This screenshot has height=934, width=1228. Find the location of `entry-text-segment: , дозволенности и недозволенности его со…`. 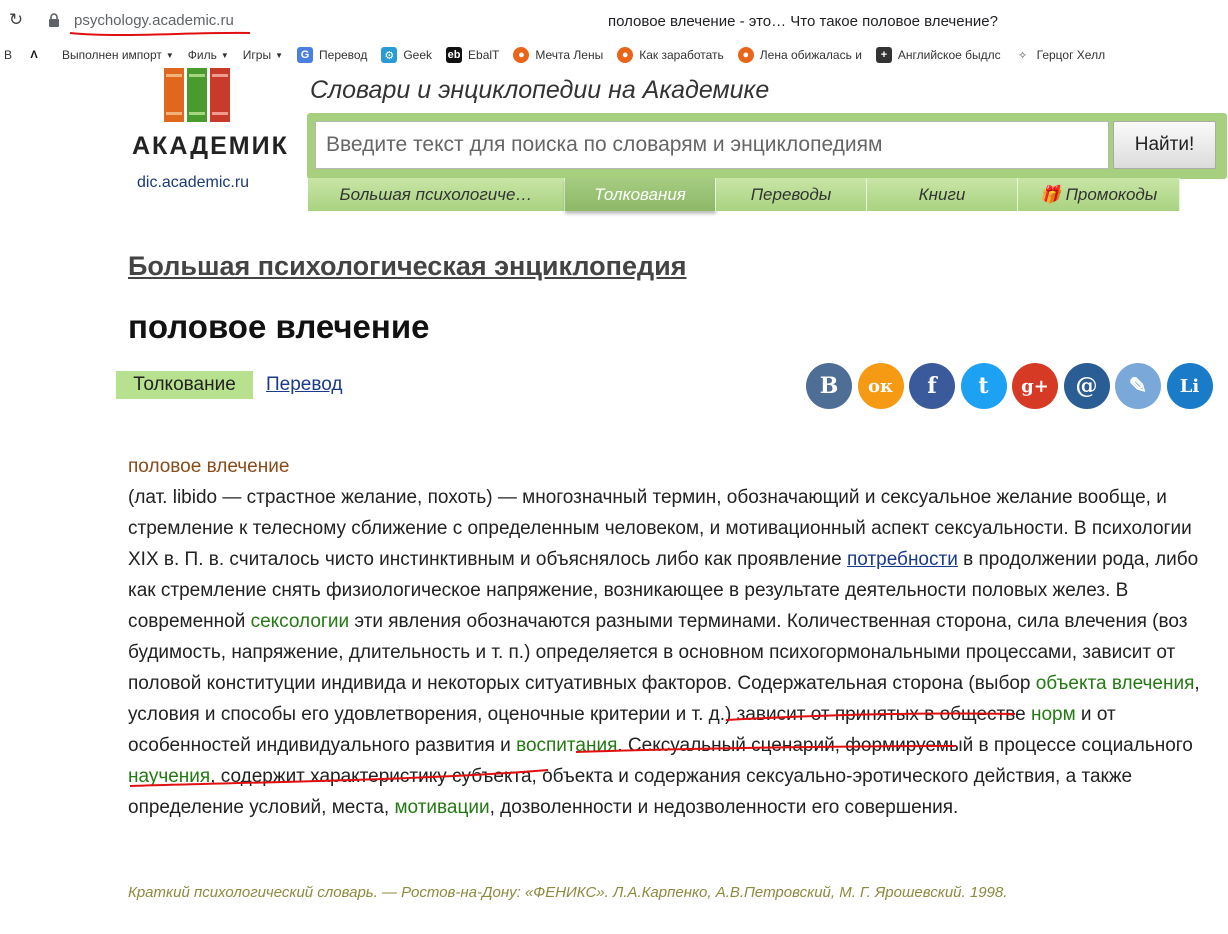

entry-text-segment: , дозволенности и недозволенности его со… is located at coordinates (724, 807).